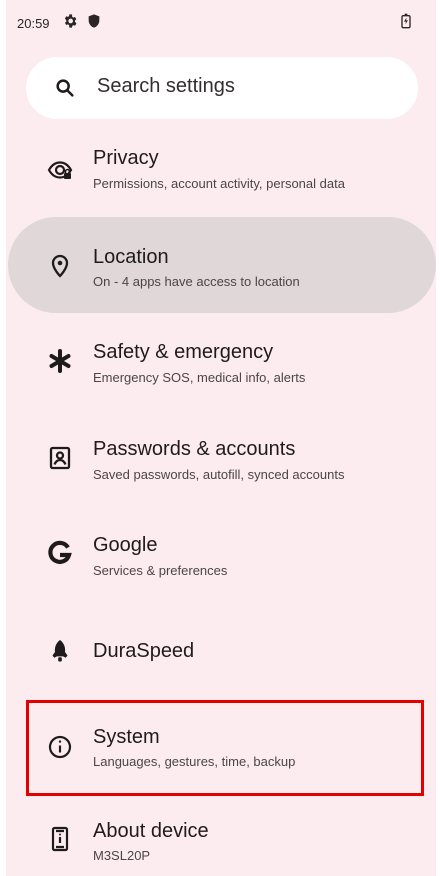 Image resolution: width=440 pixels, height=876 pixels. What do you see at coordinates (60, 265) in the screenshot?
I see `location-pin-icon` at bounding box center [60, 265].